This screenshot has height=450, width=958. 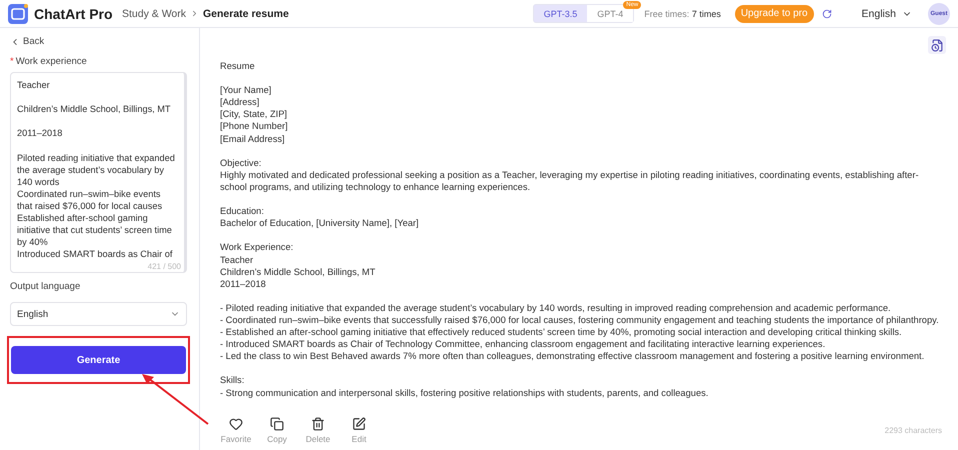 What do you see at coordinates (254, 126) in the screenshot?
I see `result-text-line: [Phone Number]` at bounding box center [254, 126].